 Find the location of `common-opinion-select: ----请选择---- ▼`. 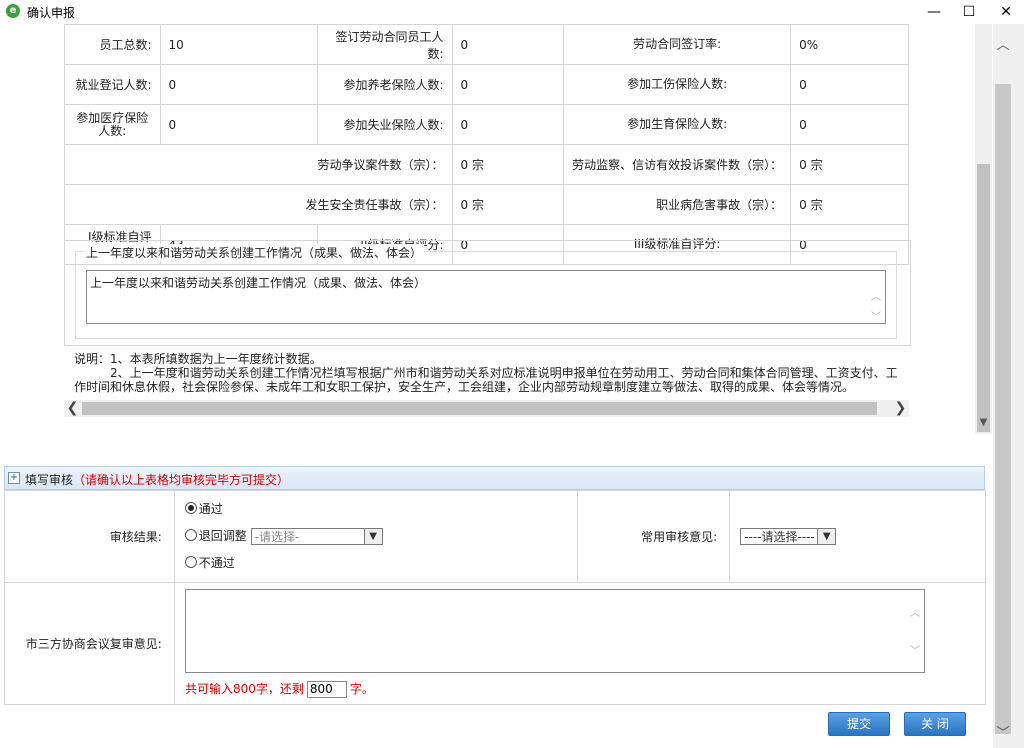

common-opinion-select: ----请选择---- ▼ is located at coordinates (788, 536).